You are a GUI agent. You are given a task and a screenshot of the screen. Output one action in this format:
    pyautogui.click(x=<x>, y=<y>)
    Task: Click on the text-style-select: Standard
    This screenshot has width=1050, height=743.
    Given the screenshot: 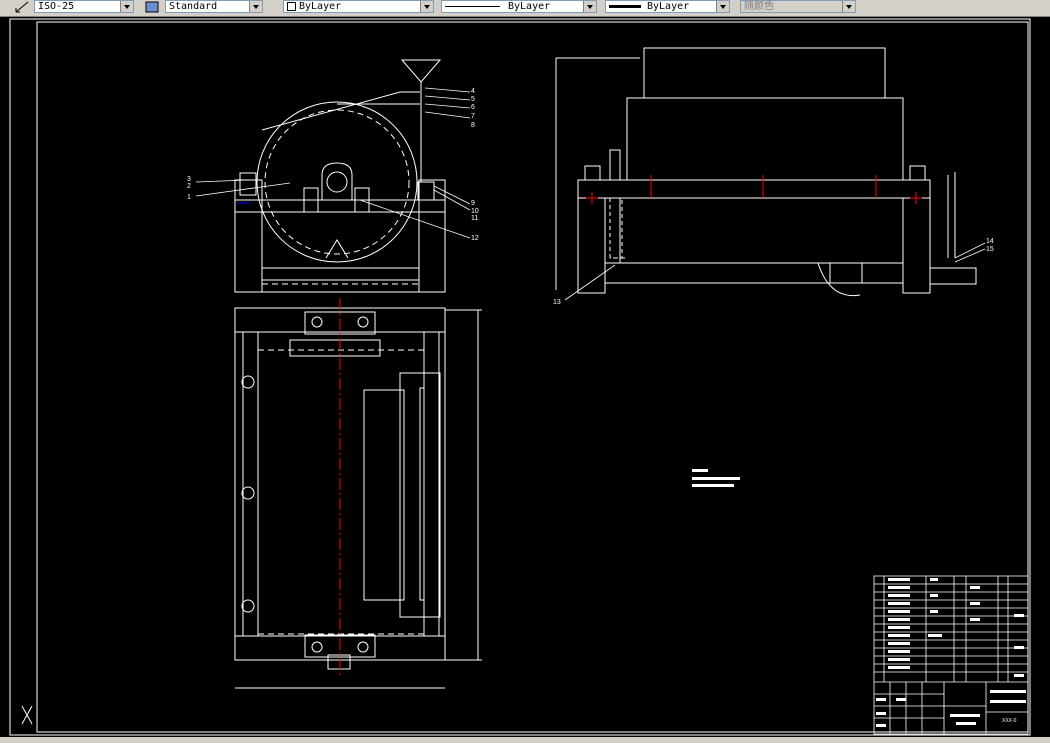 What is the action you would take?
    pyautogui.click(x=214, y=6)
    